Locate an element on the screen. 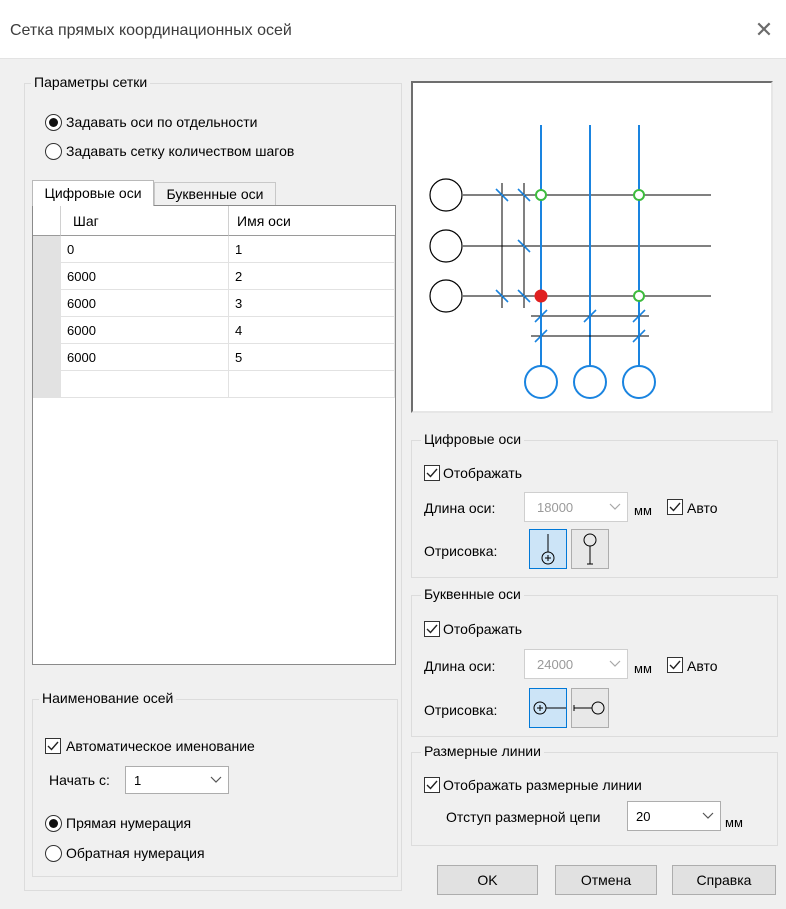 The image size is (786, 909). letter-length-value: 24000 is located at coordinates (555, 664).